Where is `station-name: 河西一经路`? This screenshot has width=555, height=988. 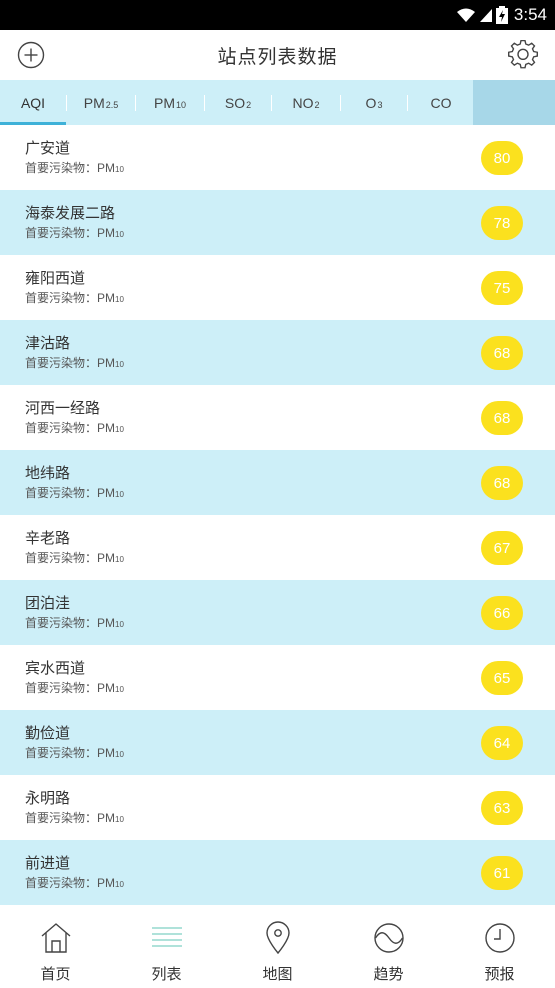 station-name: 河西一经路 is located at coordinates (63, 407).